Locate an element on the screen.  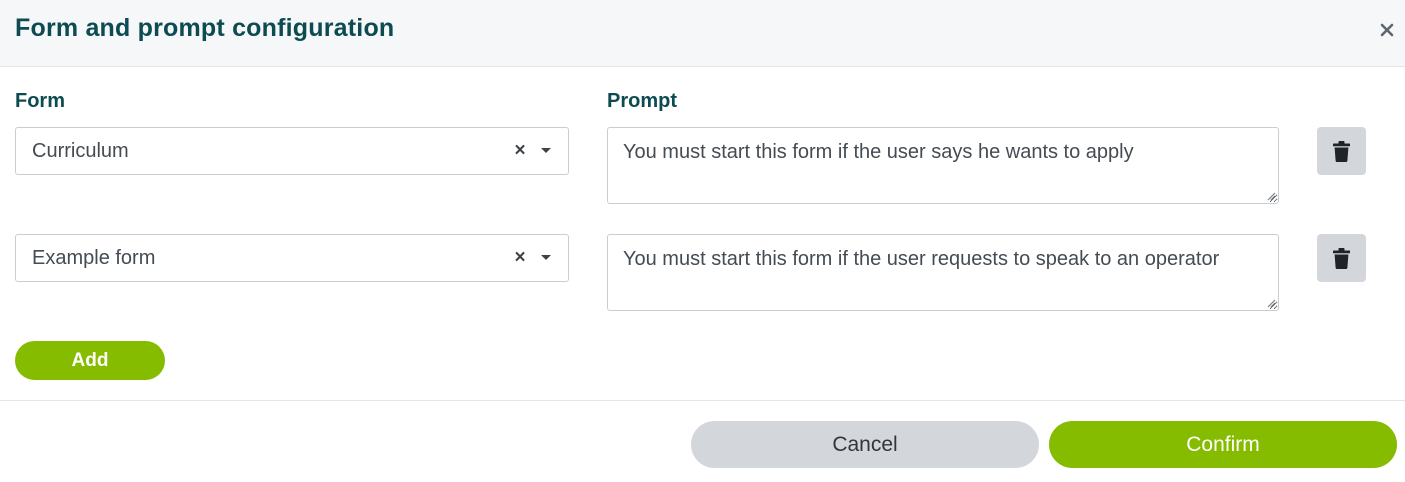
footer-divider is located at coordinates (702, 400).